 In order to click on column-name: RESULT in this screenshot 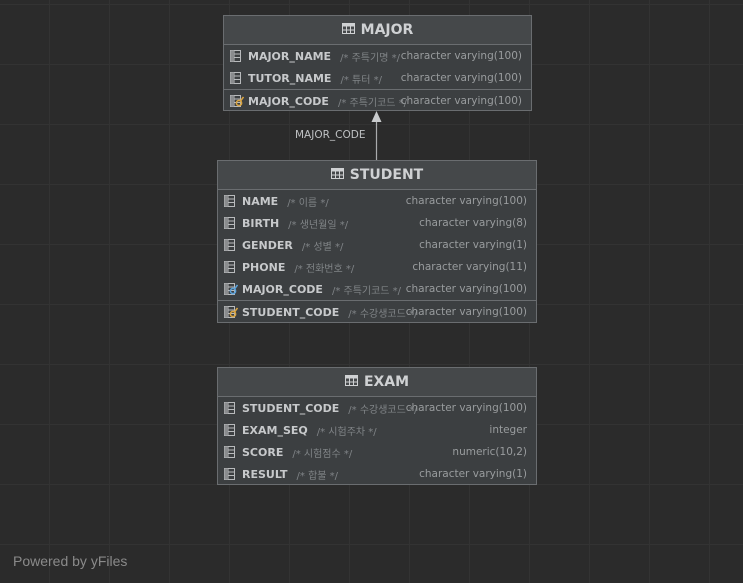, I will do `click(265, 474)`.